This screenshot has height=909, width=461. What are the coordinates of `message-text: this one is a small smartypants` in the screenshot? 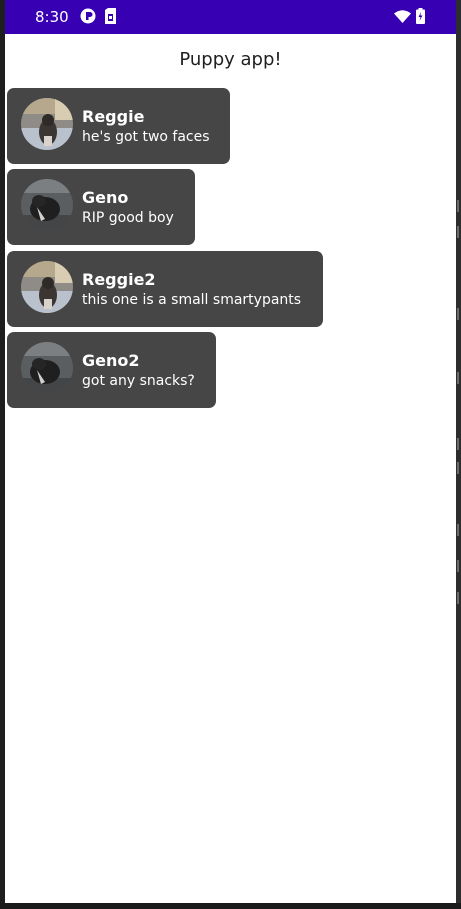 It's located at (192, 300).